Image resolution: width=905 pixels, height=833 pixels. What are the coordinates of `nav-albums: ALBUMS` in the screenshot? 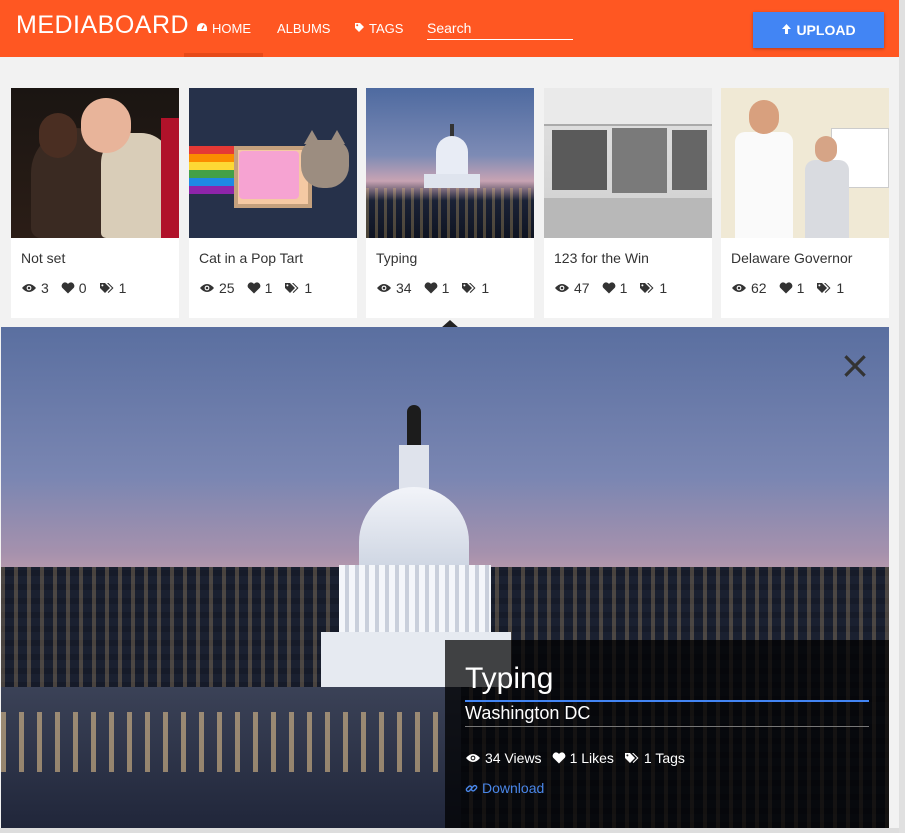 It's located at (303, 28).